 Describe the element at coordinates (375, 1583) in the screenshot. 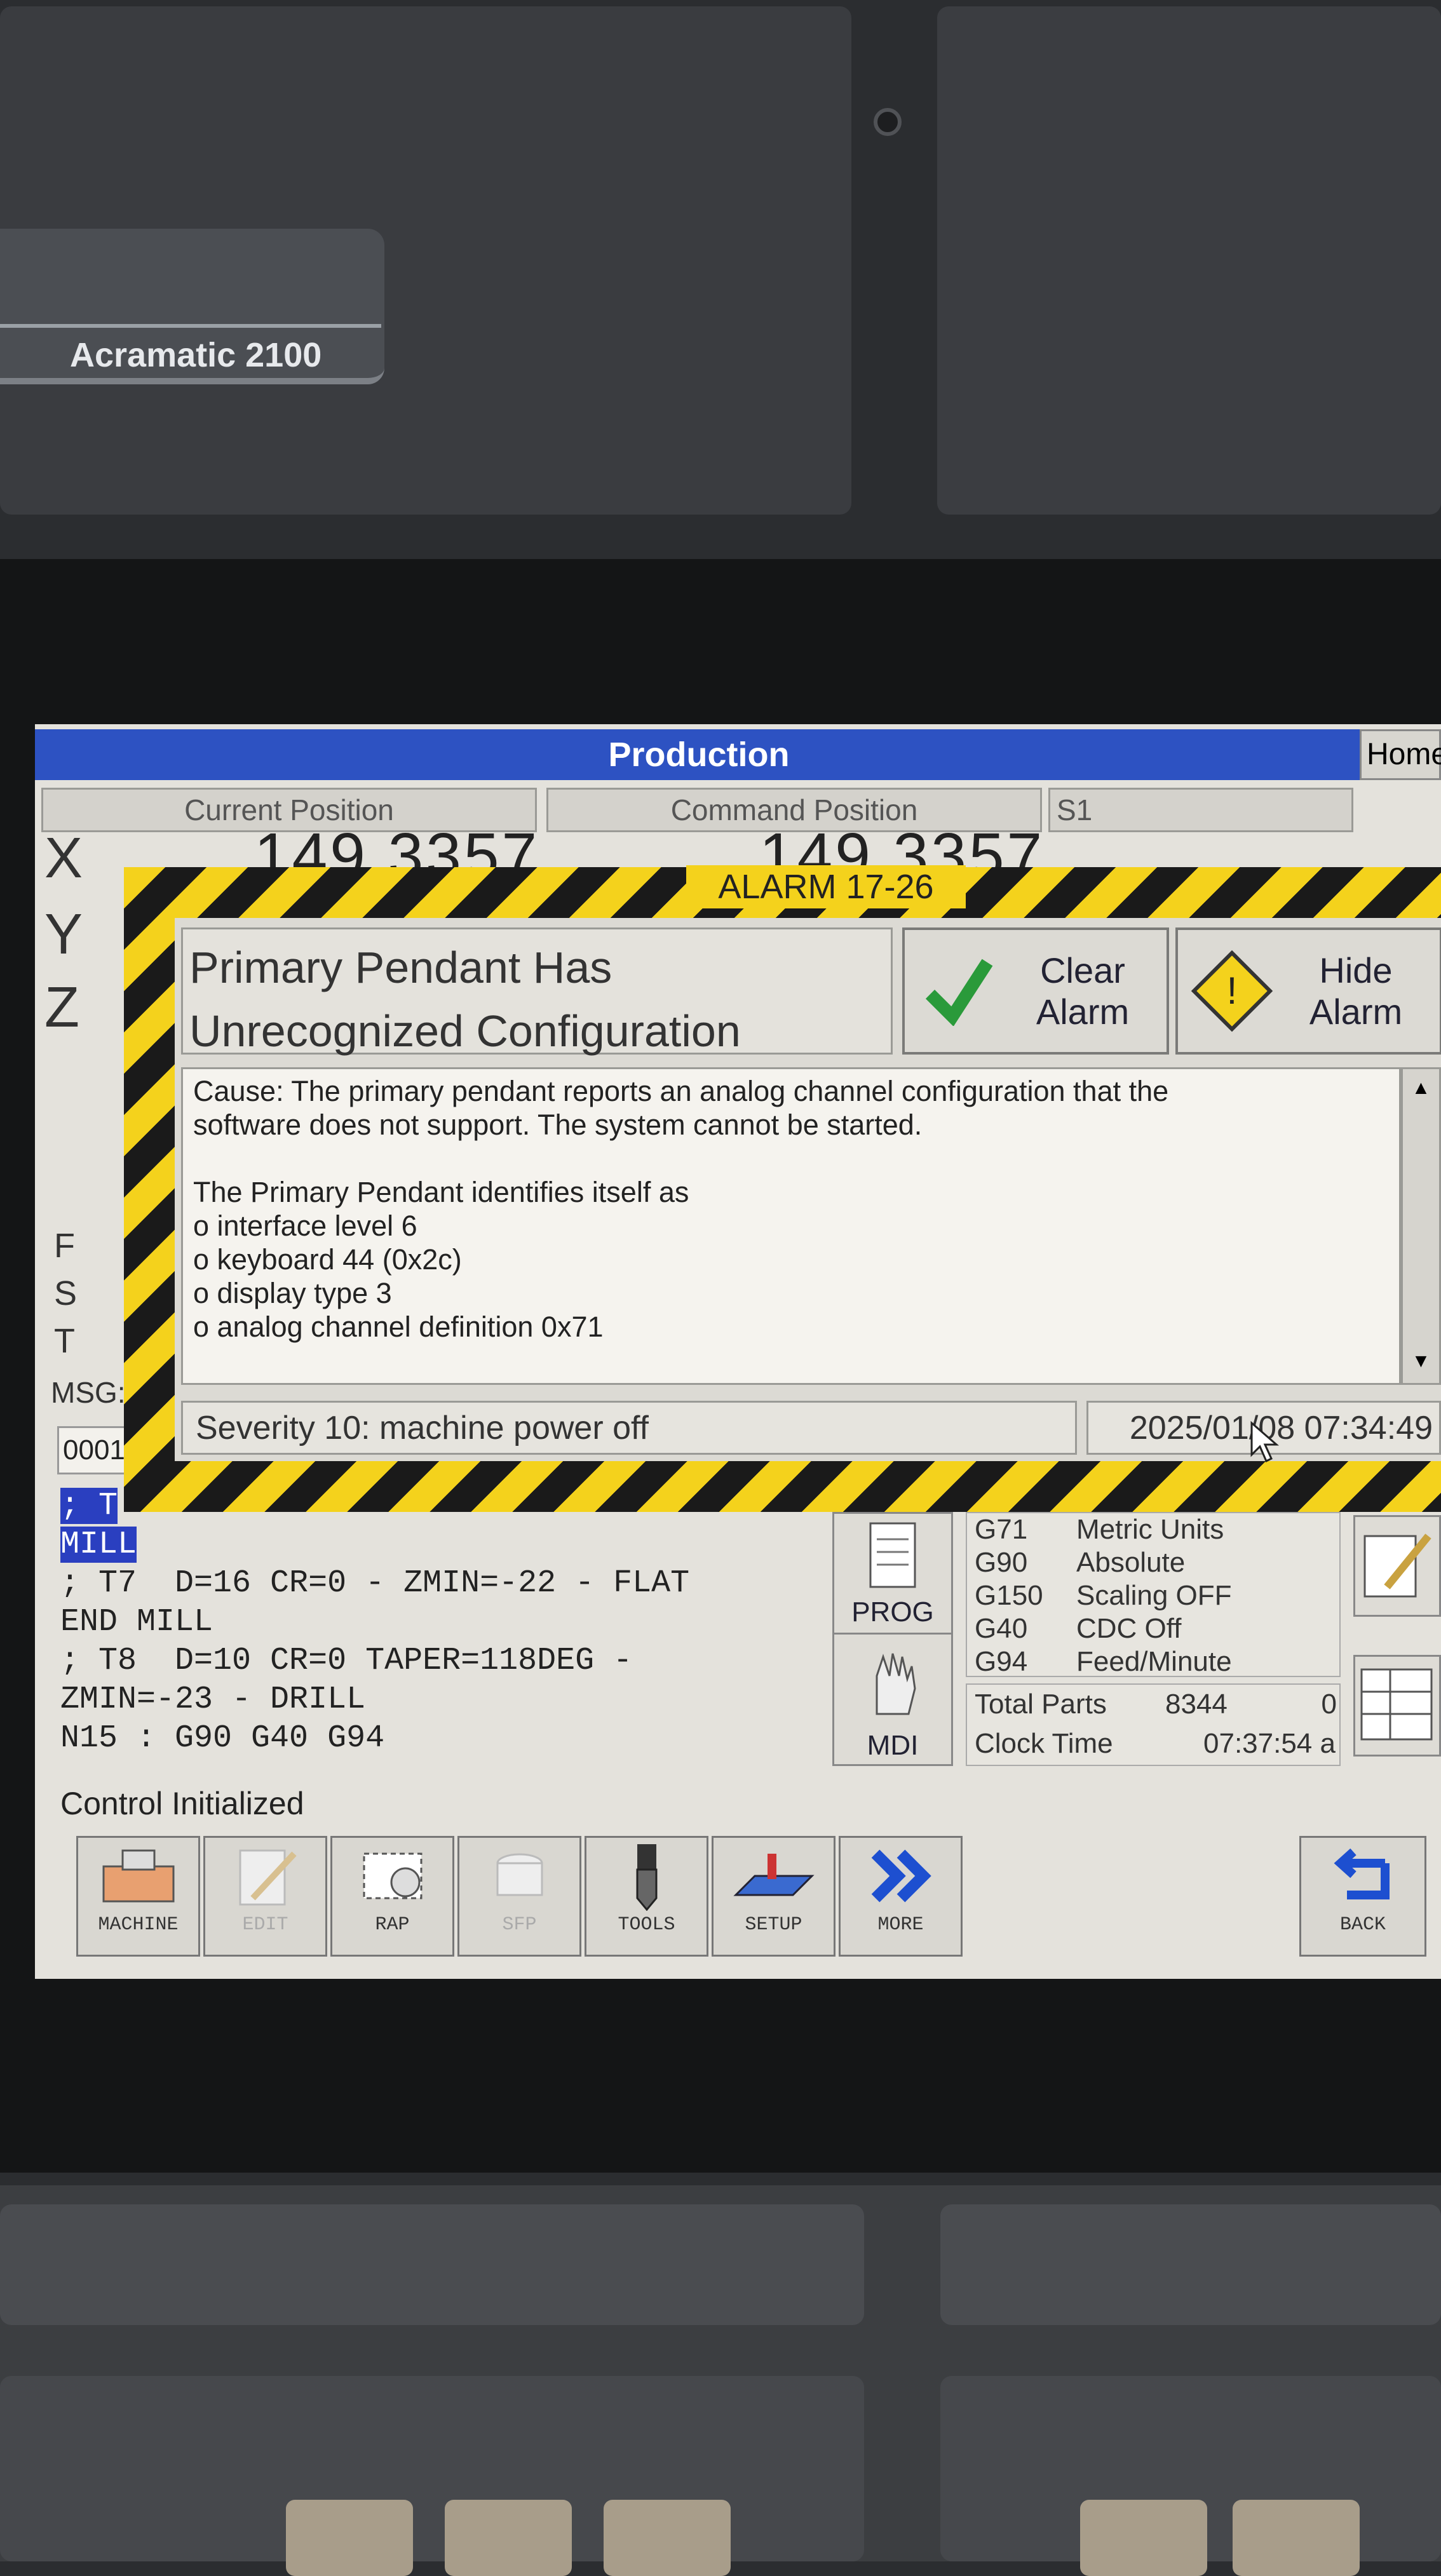

I see `program-line: ; T7 D=16 CR=0 - ZMIN=-22 - FLAT` at that location.